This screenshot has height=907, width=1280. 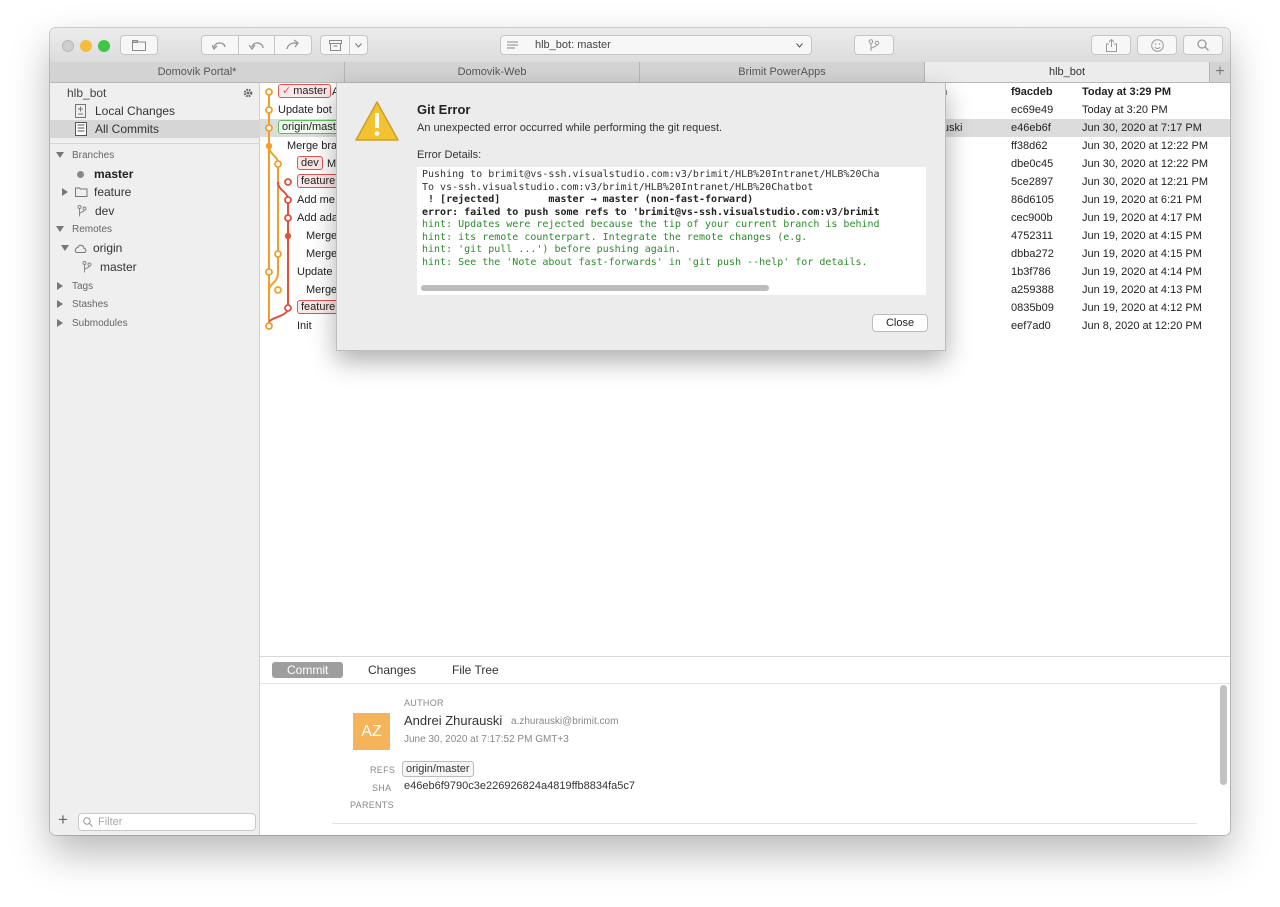 I want to click on stash-dropdown-button, so click(x=359, y=45).